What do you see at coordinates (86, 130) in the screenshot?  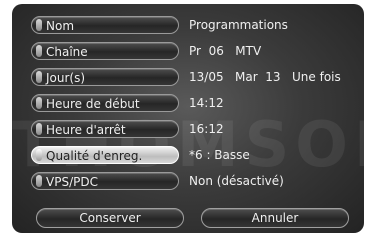 I see `field-stop-time-label: Heure d'arrêt` at bounding box center [86, 130].